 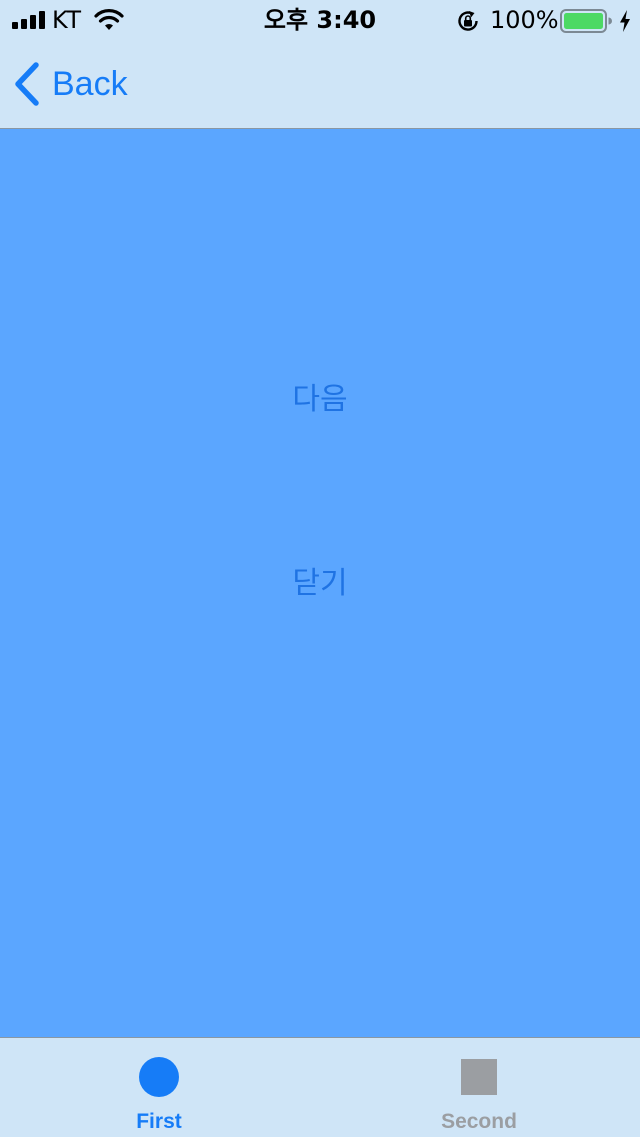 I want to click on tab-second: Second, so click(x=479, y=1087).